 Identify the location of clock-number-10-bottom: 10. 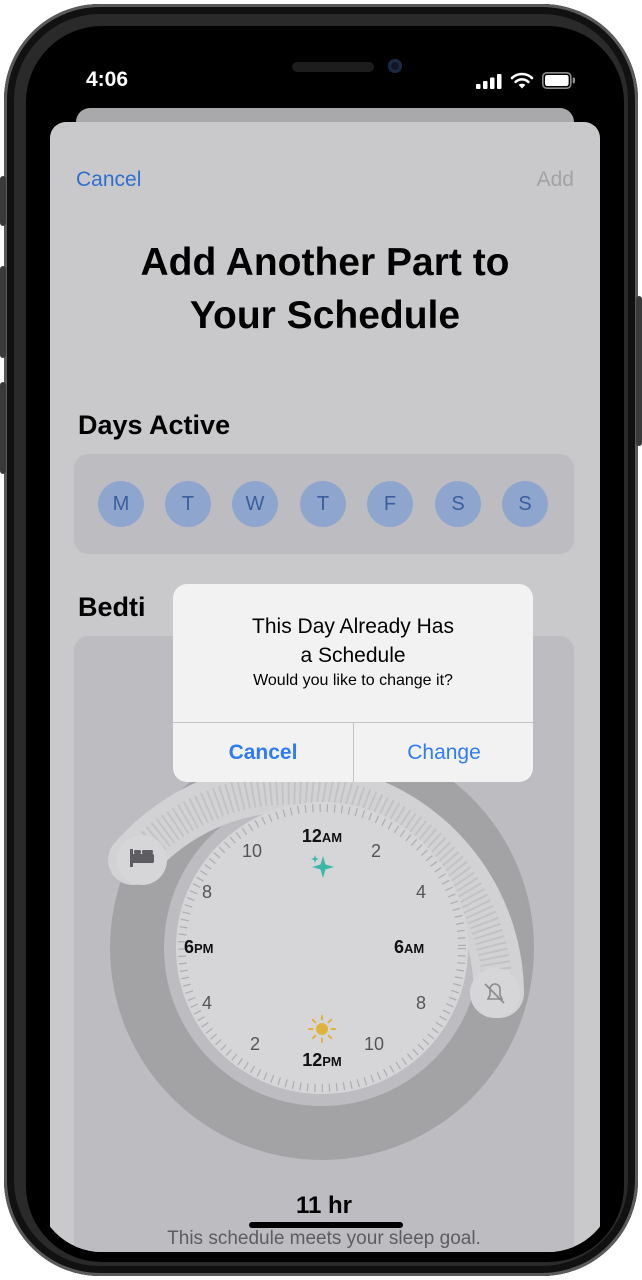
(374, 1044).